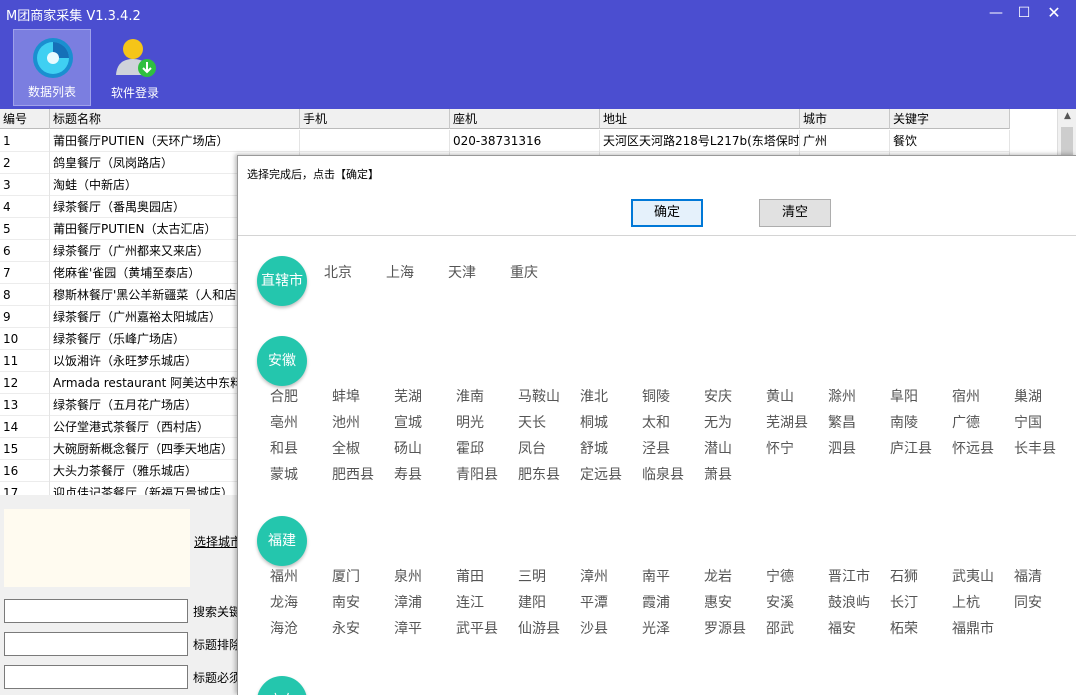 Image resolution: width=1076 pixels, height=695 pixels. I want to click on city-option: 肥西县, so click(353, 474).